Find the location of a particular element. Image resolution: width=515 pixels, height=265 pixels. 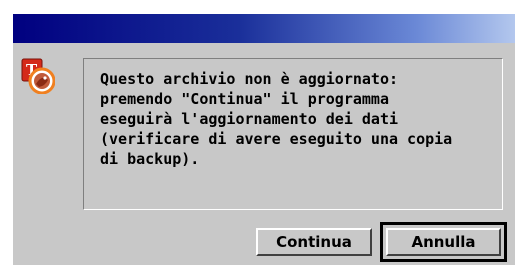

app-logo-icon: T is located at coordinates (38, 76).